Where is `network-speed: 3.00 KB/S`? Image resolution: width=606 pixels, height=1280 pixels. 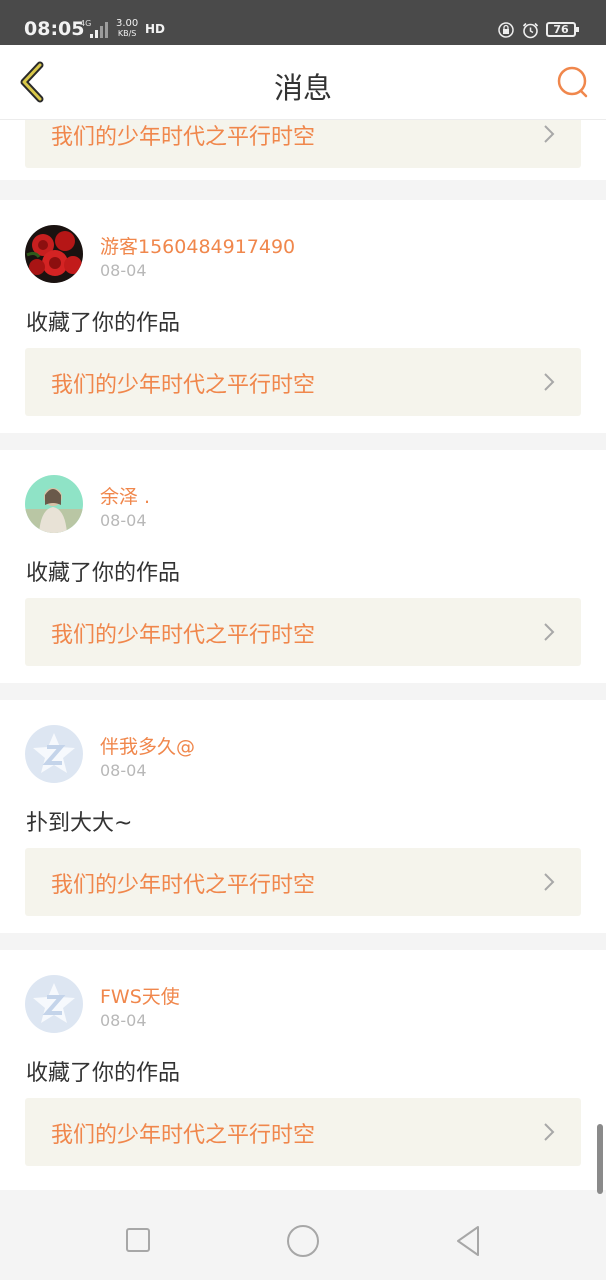 network-speed: 3.00 KB/S is located at coordinates (127, 29).